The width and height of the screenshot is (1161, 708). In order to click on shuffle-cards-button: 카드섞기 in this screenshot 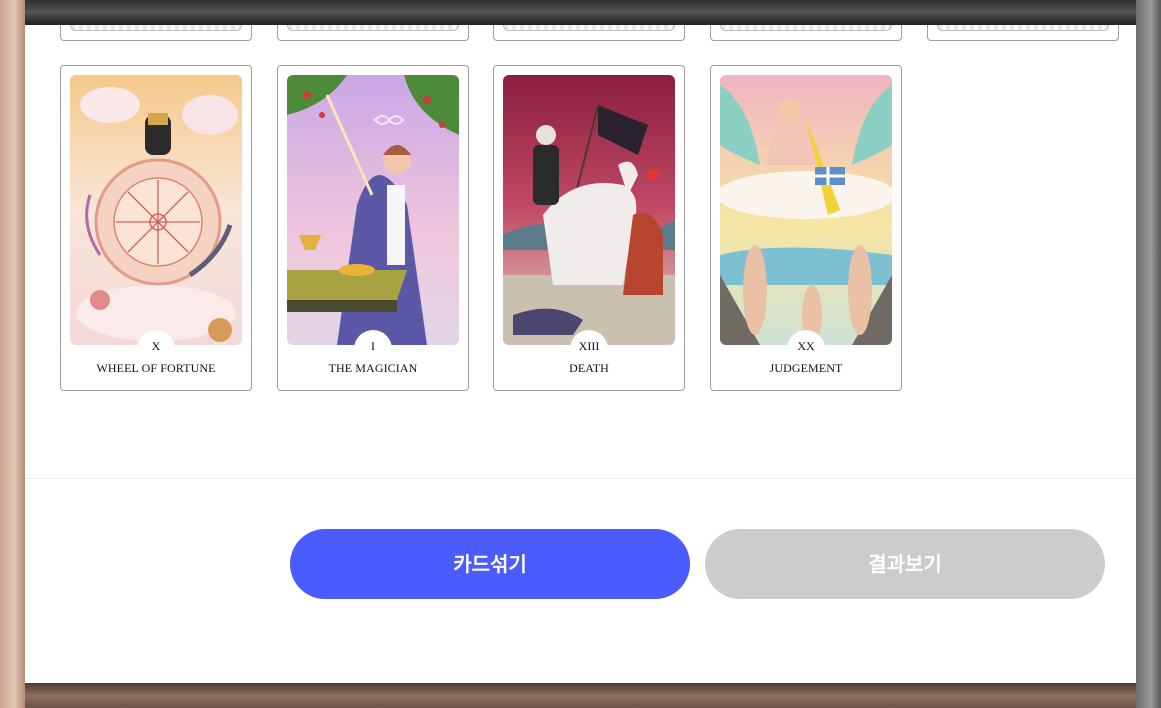, I will do `click(490, 564)`.